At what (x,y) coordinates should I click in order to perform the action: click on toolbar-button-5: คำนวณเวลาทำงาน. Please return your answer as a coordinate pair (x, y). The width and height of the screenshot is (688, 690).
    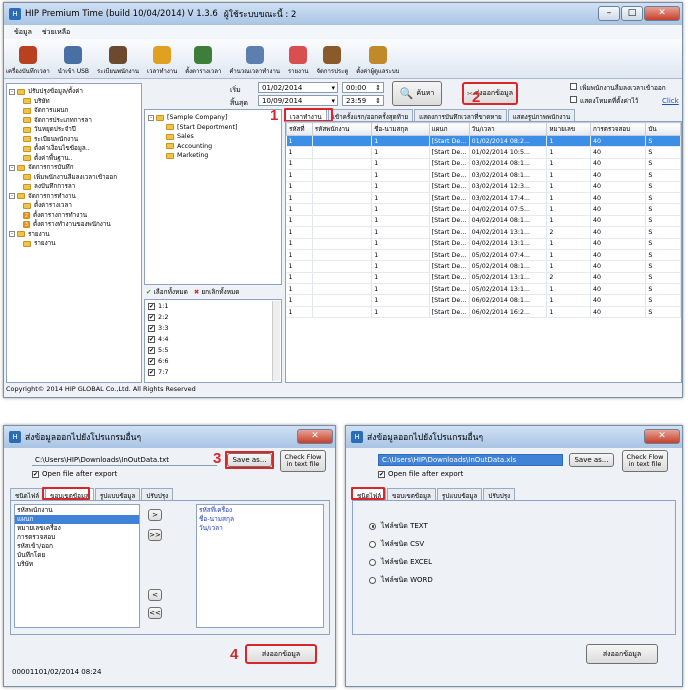
    Looking at the image, I should click on (254, 62).